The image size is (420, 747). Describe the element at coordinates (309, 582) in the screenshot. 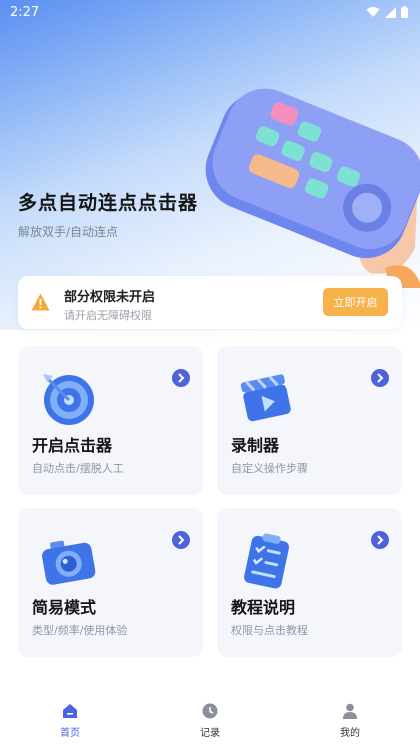

I see `feature-card-tutorial: 教程说明 权限与点击教程` at that location.